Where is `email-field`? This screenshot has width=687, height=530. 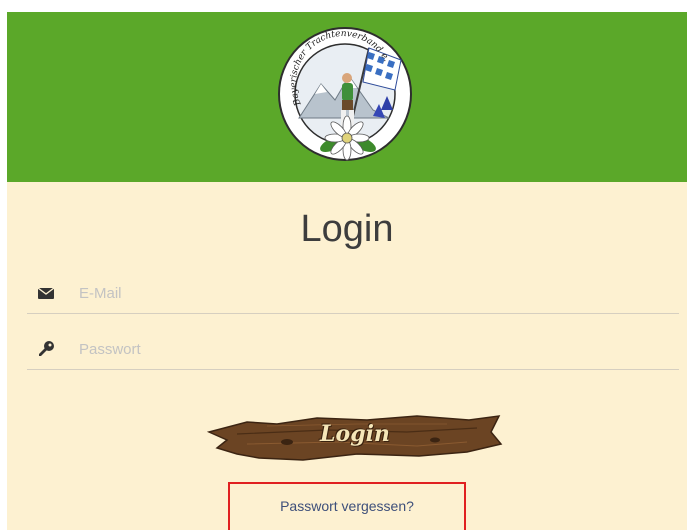 email-field is located at coordinates (353, 293).